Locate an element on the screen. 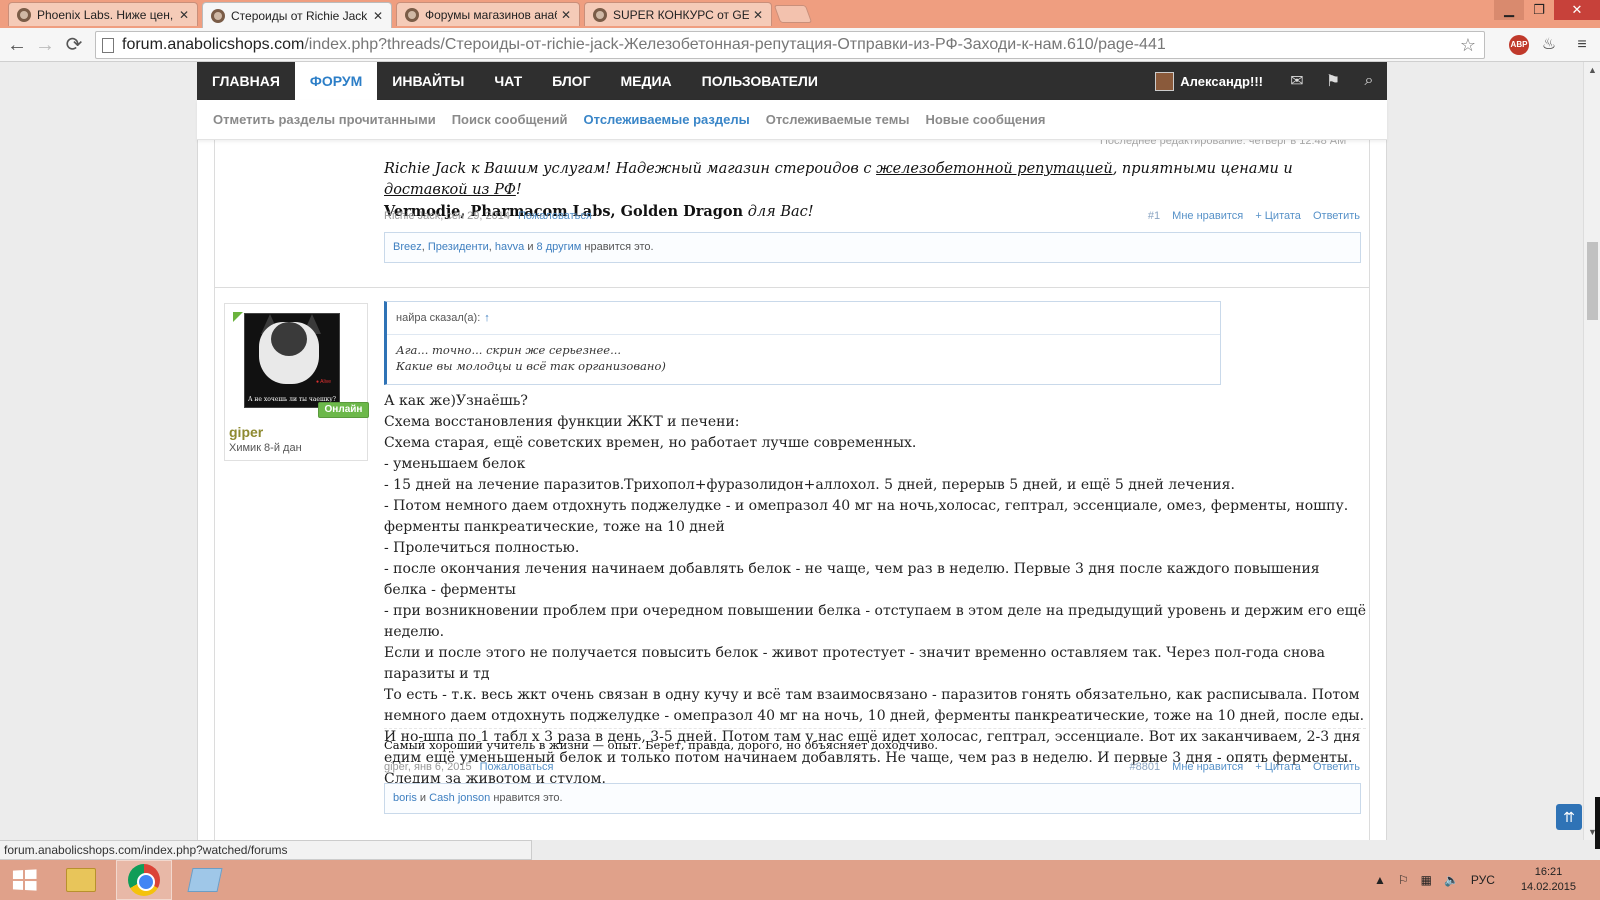  quote-author: найра сказал(а): is located at coordinates (438, 318).